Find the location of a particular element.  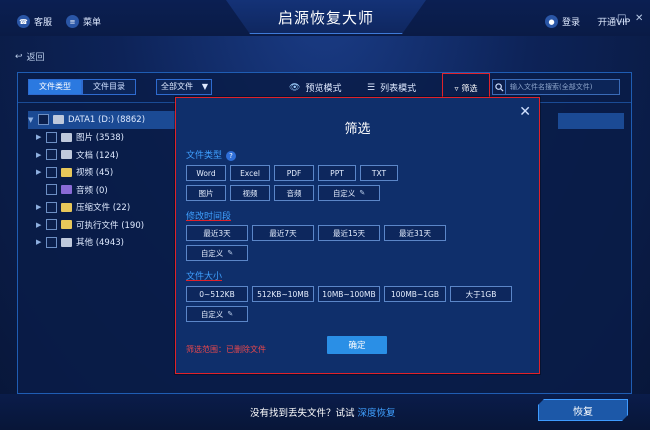

deep-recover-link: 深度恢复 is located at coordinates (377, 413).